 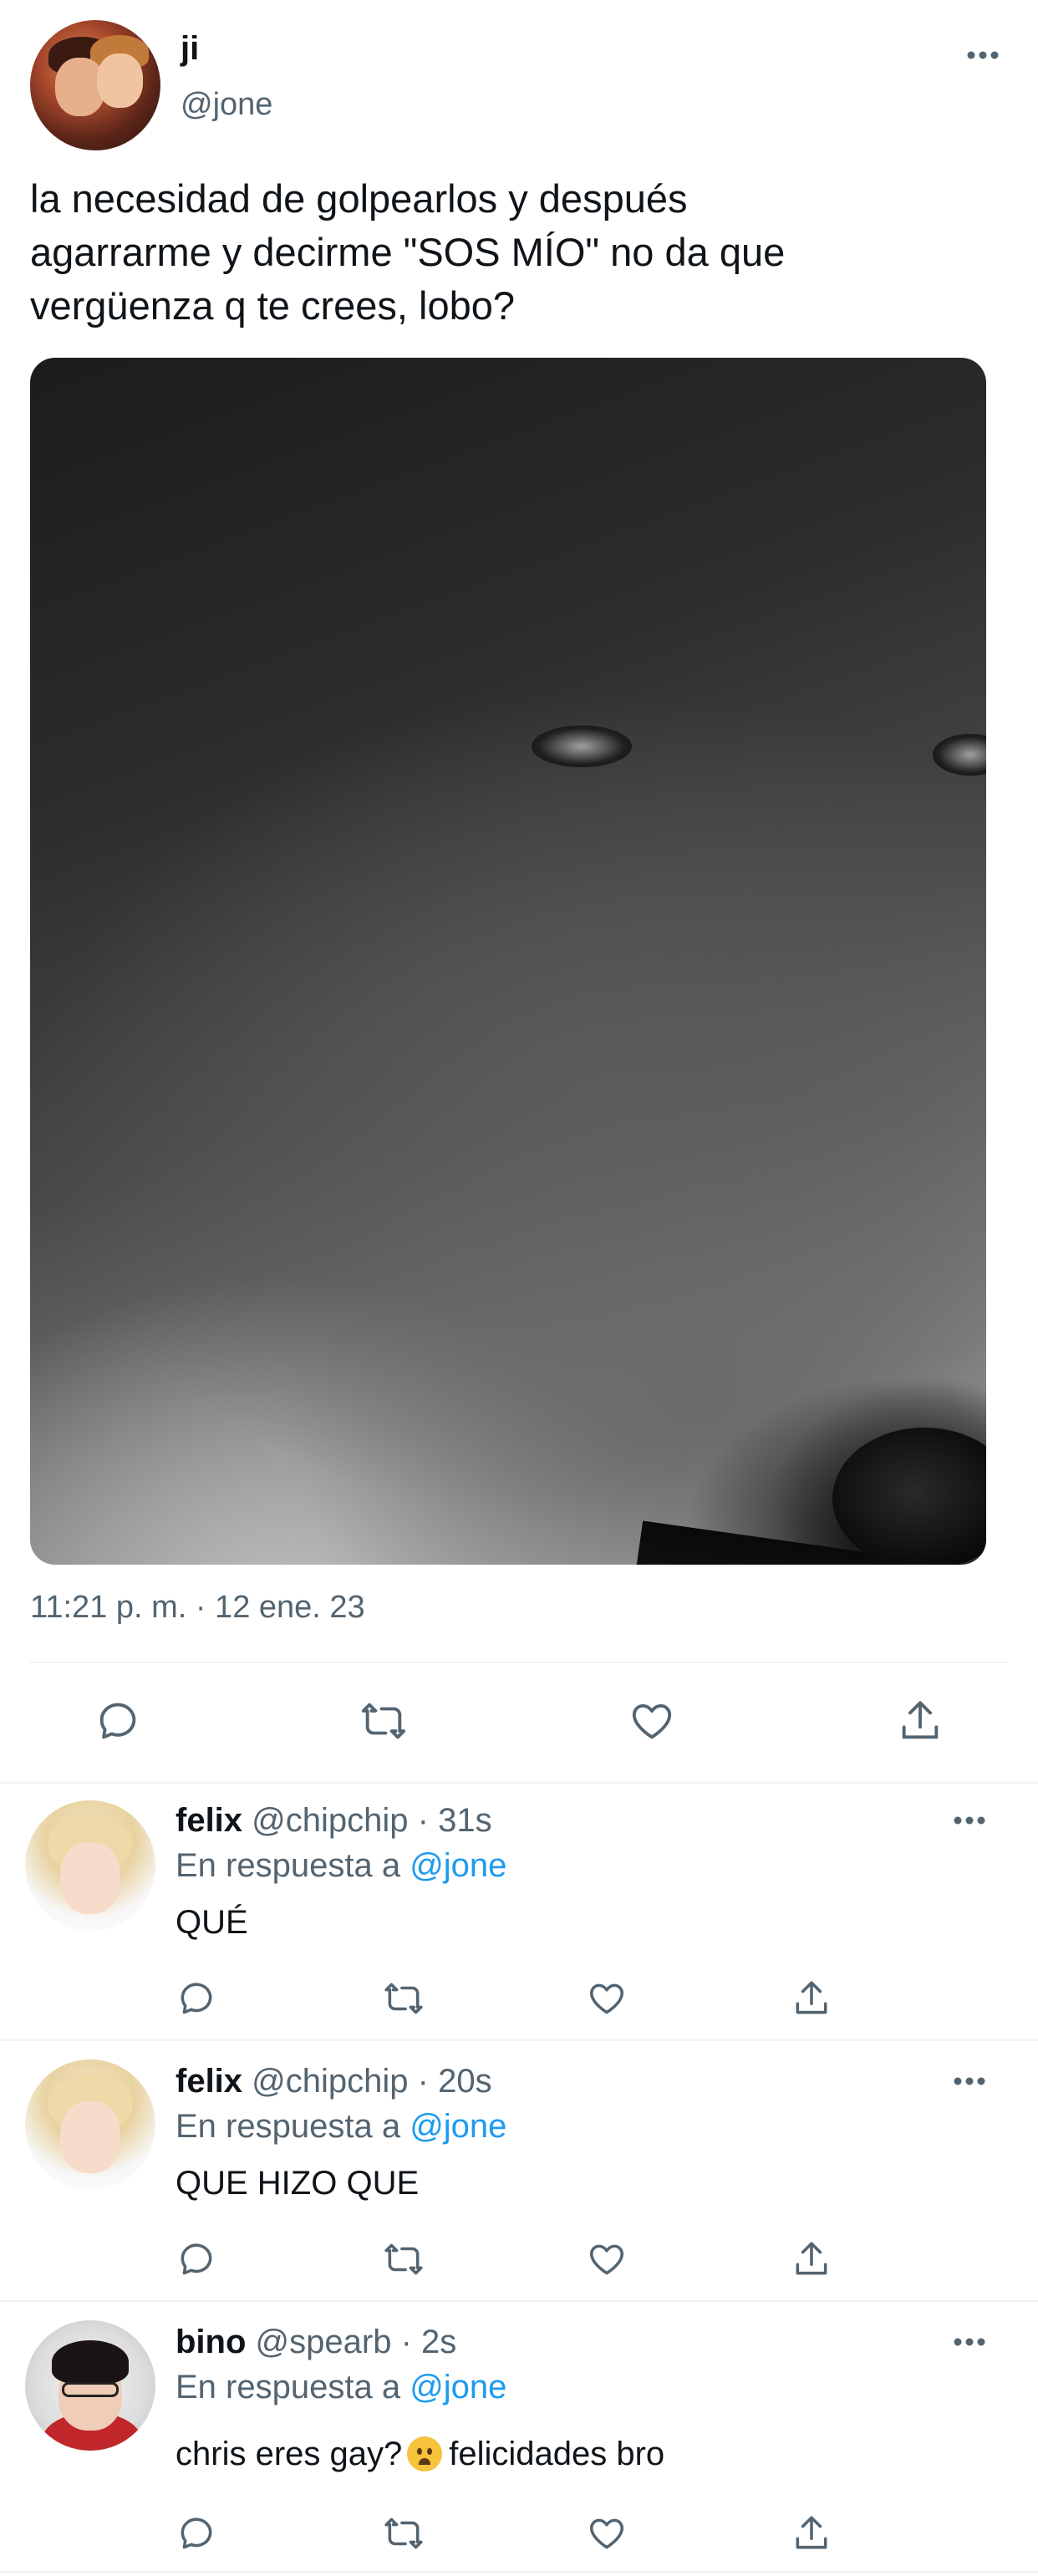 I want to click on reply-time: · 2s, so click(x=428, y=2342).